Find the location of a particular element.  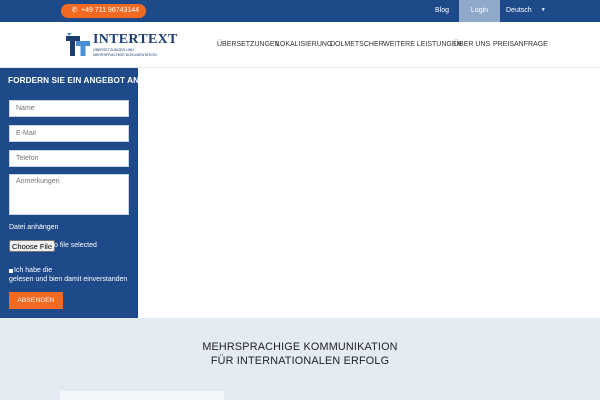

consent-checkbox is located at coordinates (11, 271).